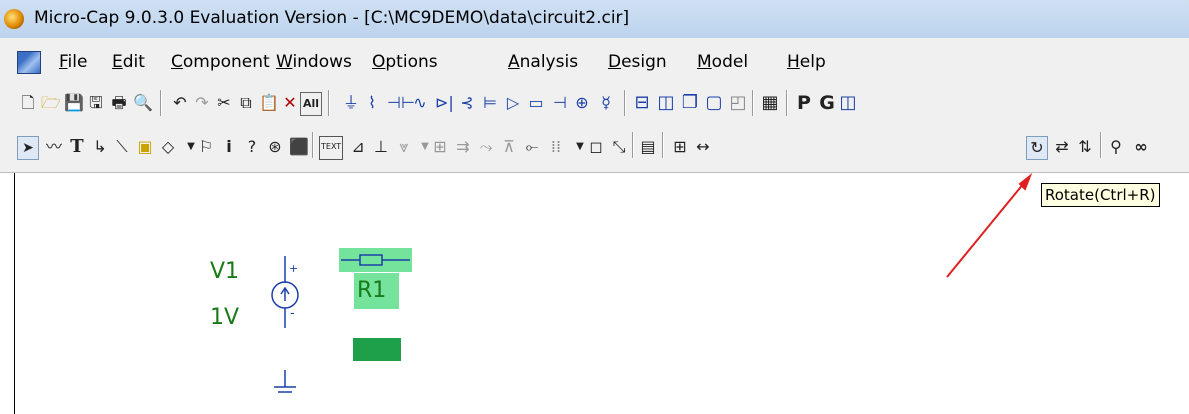  What do you see at coordinates (285, 292) in the screenshot?
I see `voltage-source-v1` at bounding box center [285, 292].